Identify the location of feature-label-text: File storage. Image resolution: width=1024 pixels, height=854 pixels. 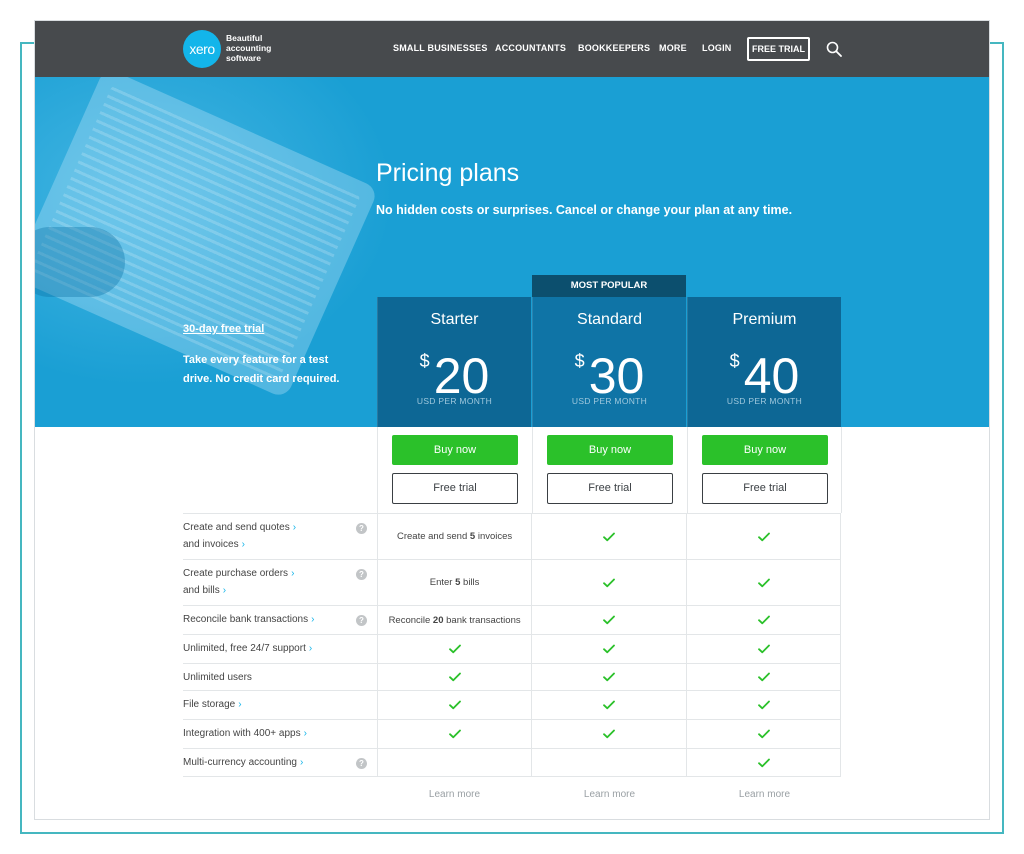
(209, 704).